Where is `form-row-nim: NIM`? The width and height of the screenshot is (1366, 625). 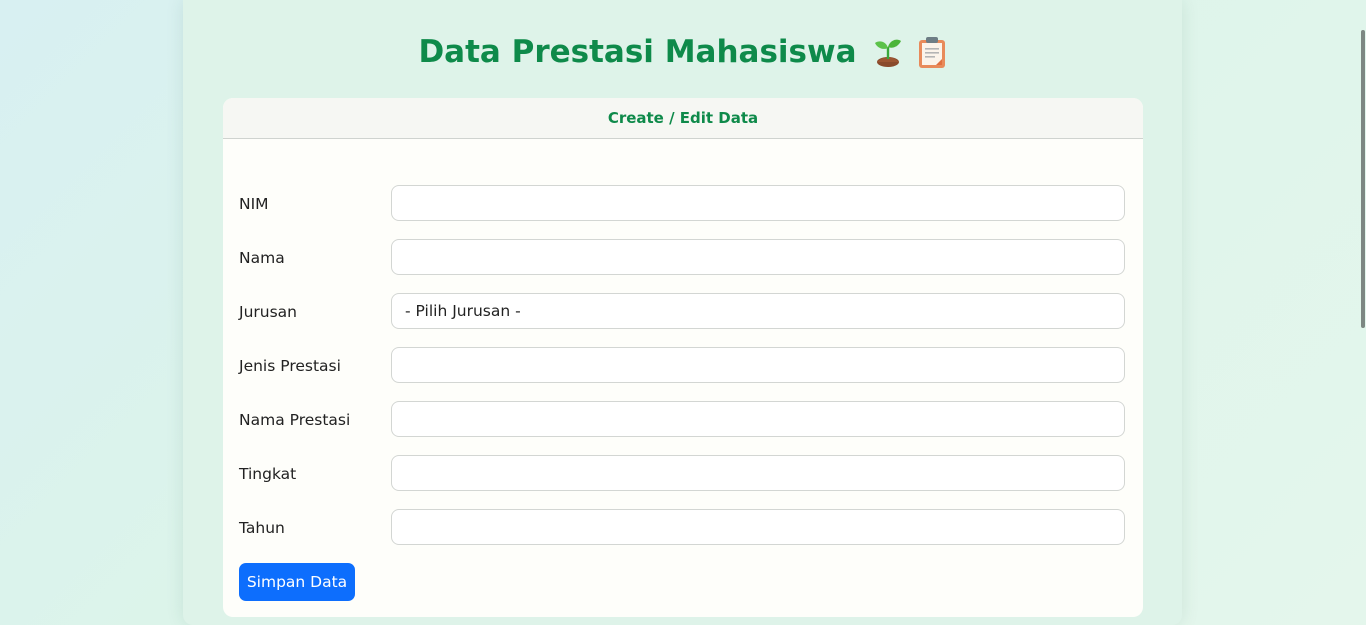 form-row-nim: NIM is located at coordinates (683, 204).